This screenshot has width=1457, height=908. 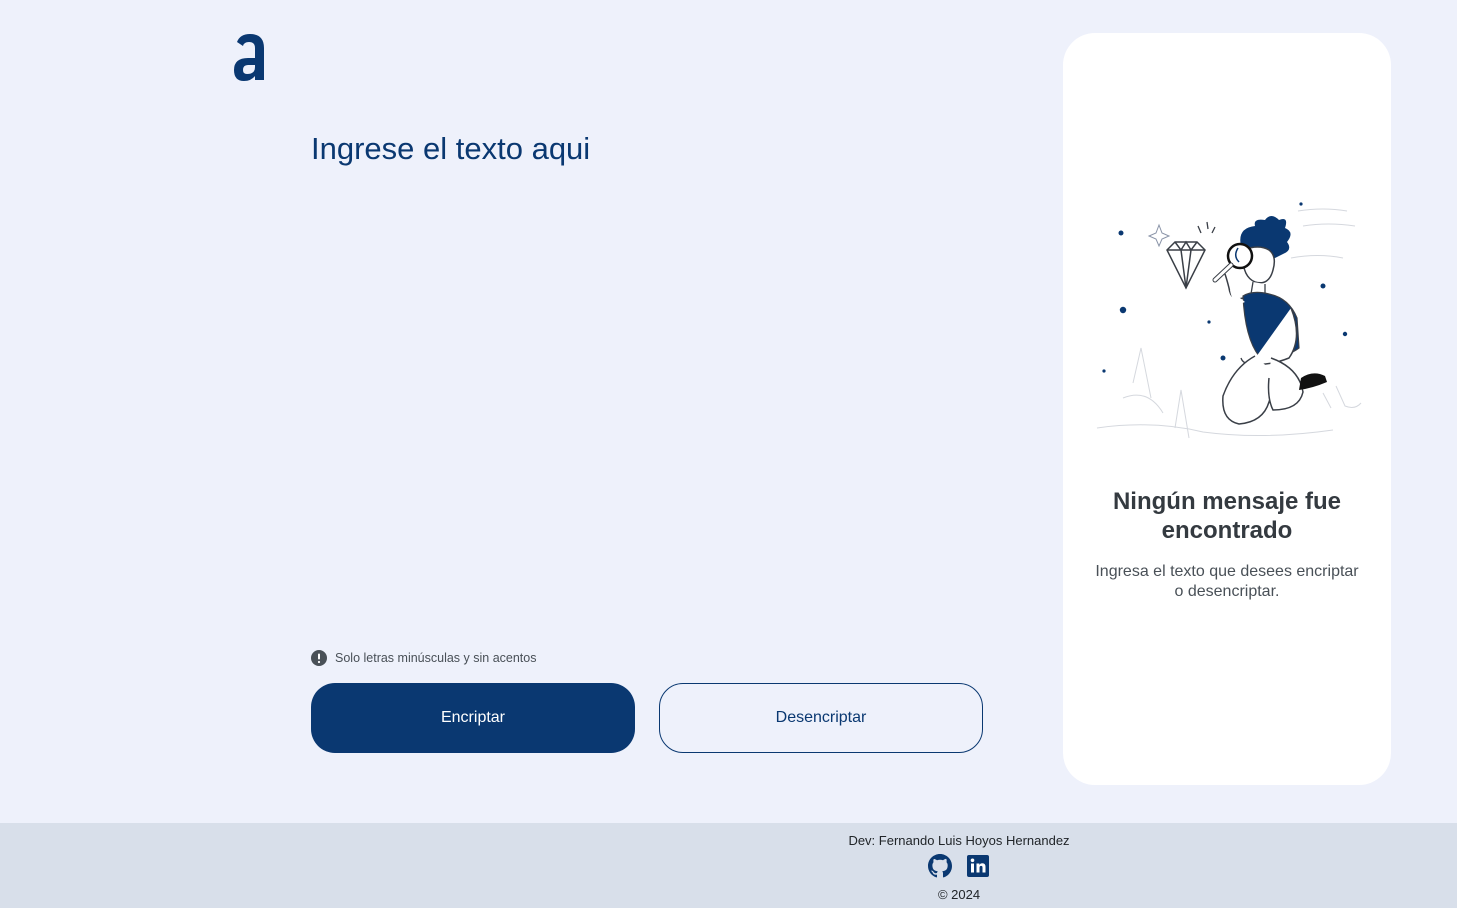 What do you see at coordinates (959, 840) in the screenshot?
I see `developer-credit: Dev: Fernando Luis Hoyos Hernandez` at bounding box center [959, 840].